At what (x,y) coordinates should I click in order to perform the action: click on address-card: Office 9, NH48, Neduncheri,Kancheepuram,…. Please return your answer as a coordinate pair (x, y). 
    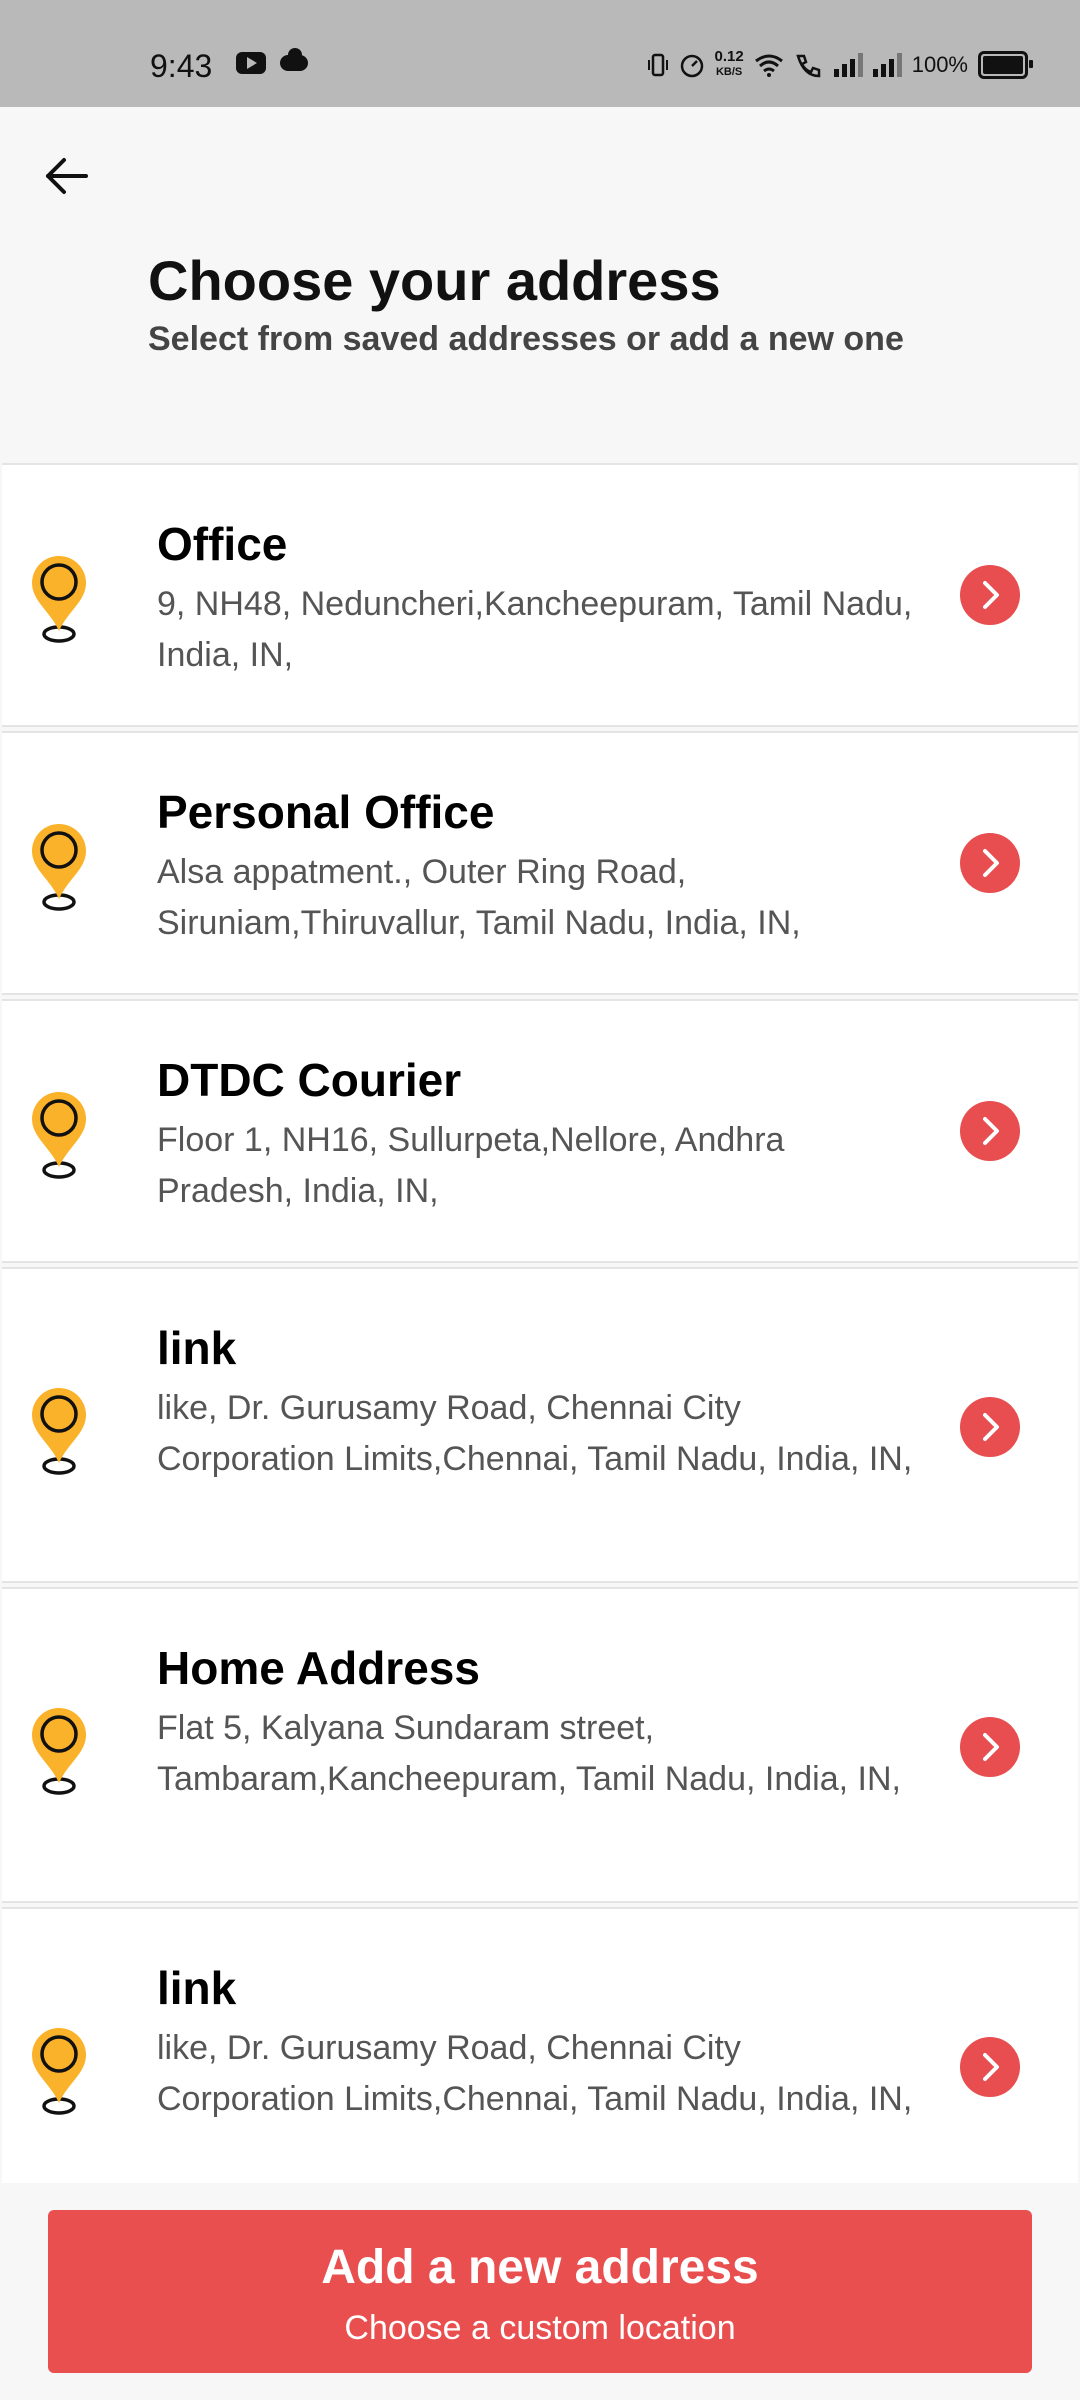
    Looking at the image, I should click on (540, 595).